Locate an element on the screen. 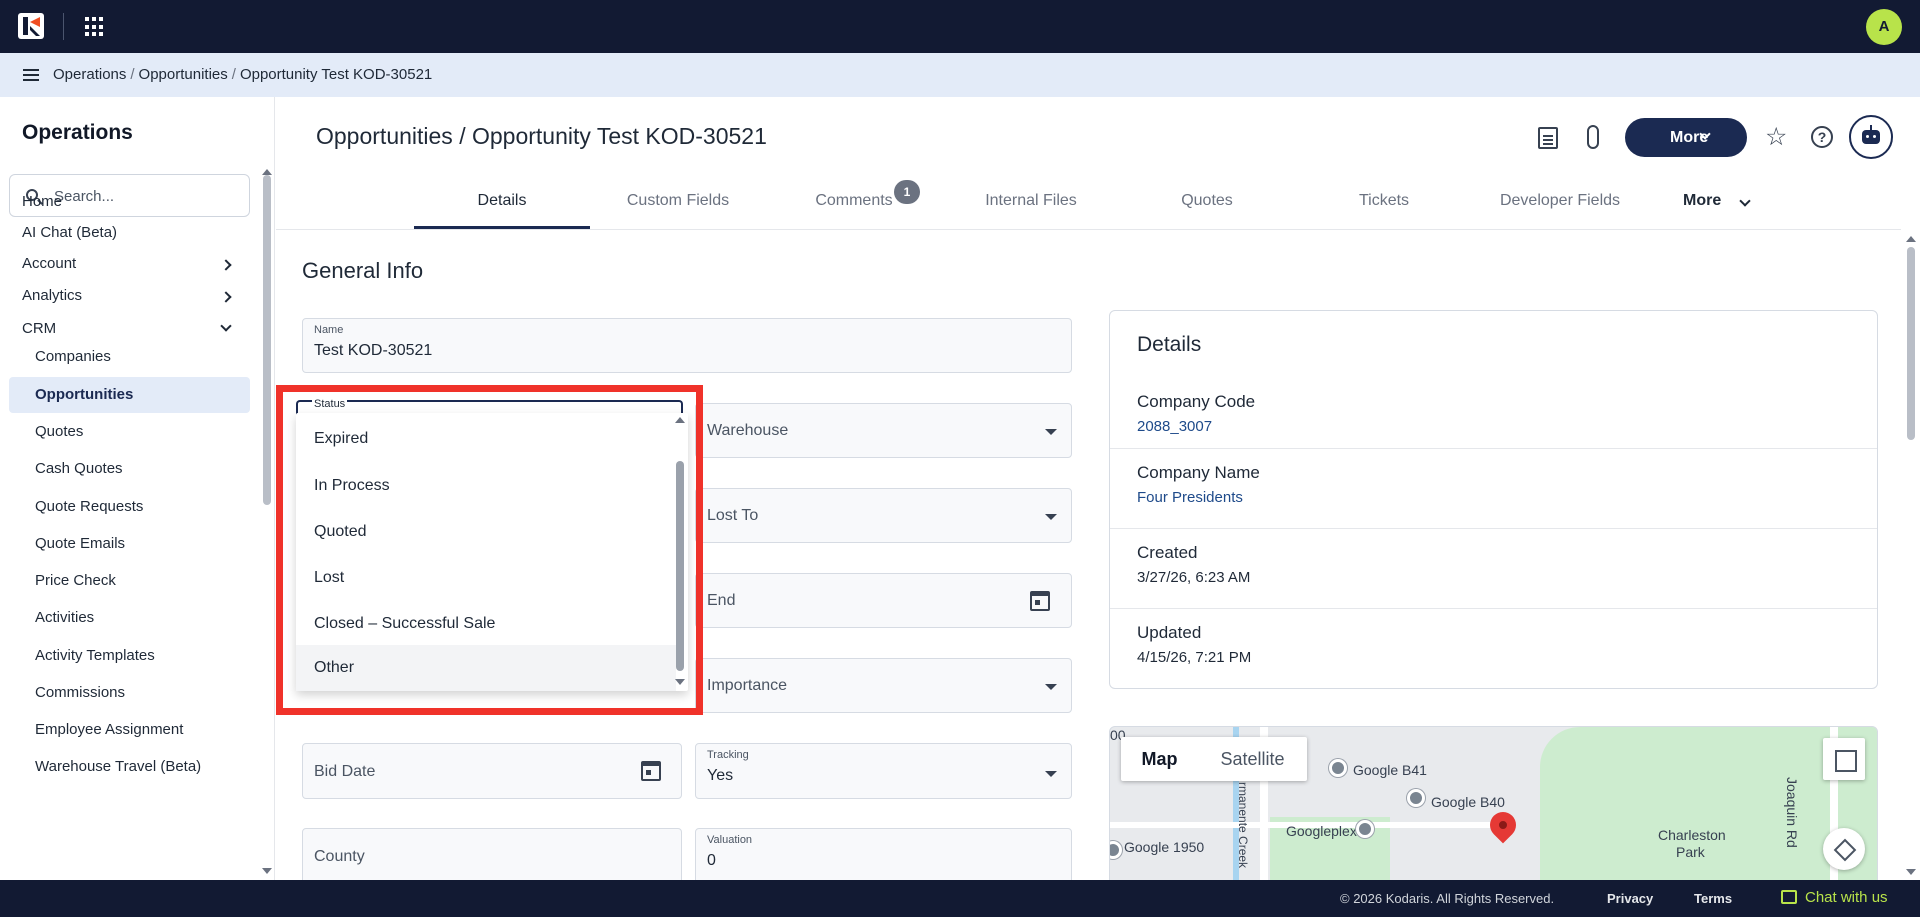 The width and height of the screenshot is (1920, 917). sidebar-item-companies: Companies is located at coordinates (129, 357).